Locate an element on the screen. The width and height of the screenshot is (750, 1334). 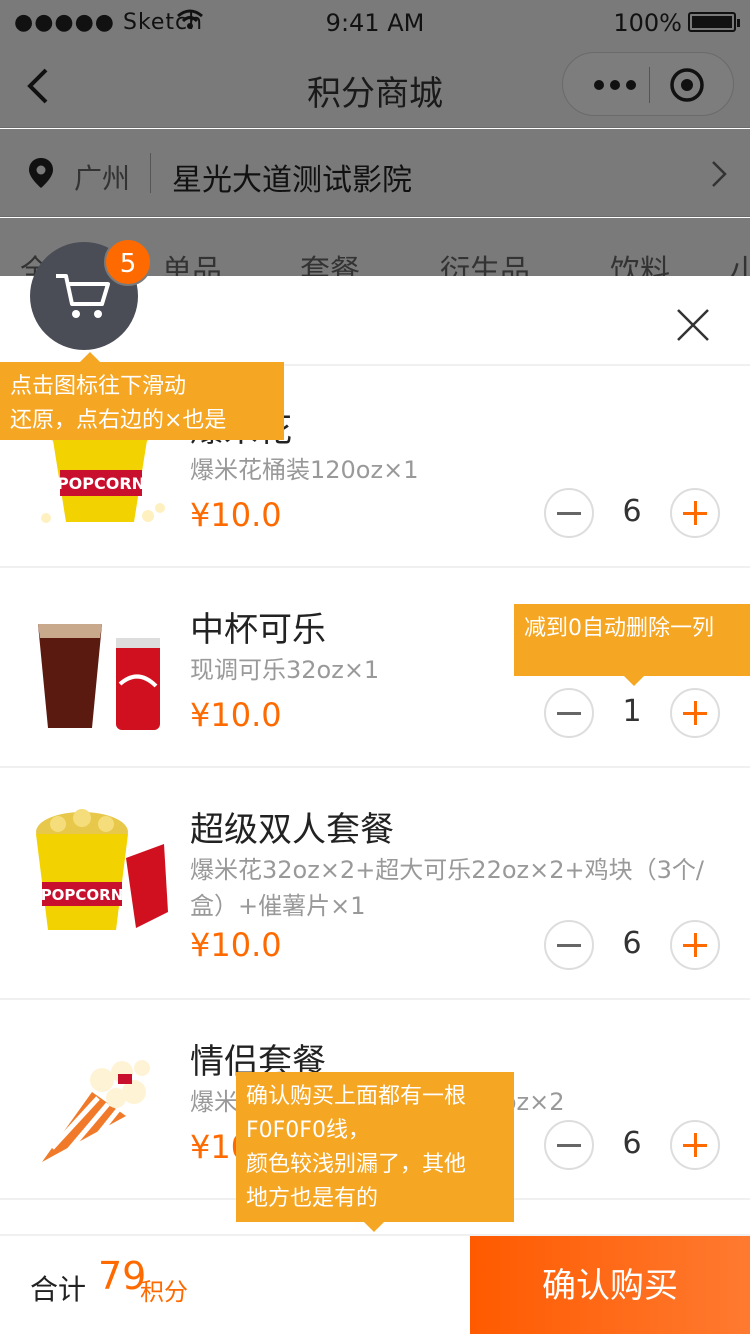
close-program-icon is located at coordinates (687, 85).